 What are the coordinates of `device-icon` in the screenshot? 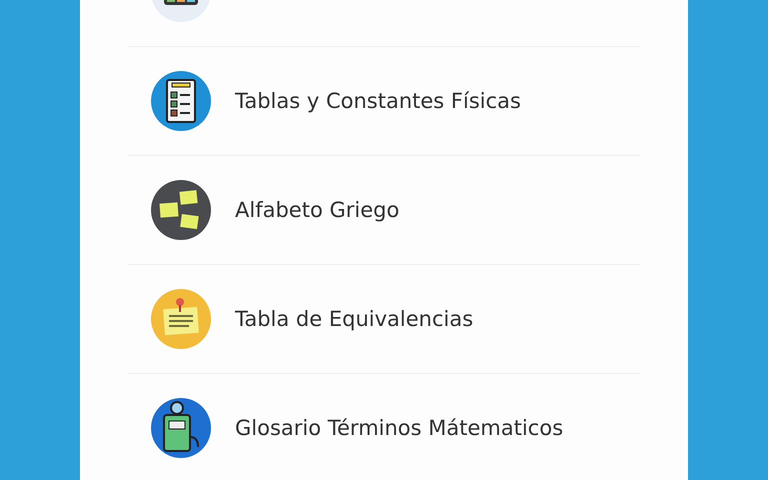 It's located at (181, 428).